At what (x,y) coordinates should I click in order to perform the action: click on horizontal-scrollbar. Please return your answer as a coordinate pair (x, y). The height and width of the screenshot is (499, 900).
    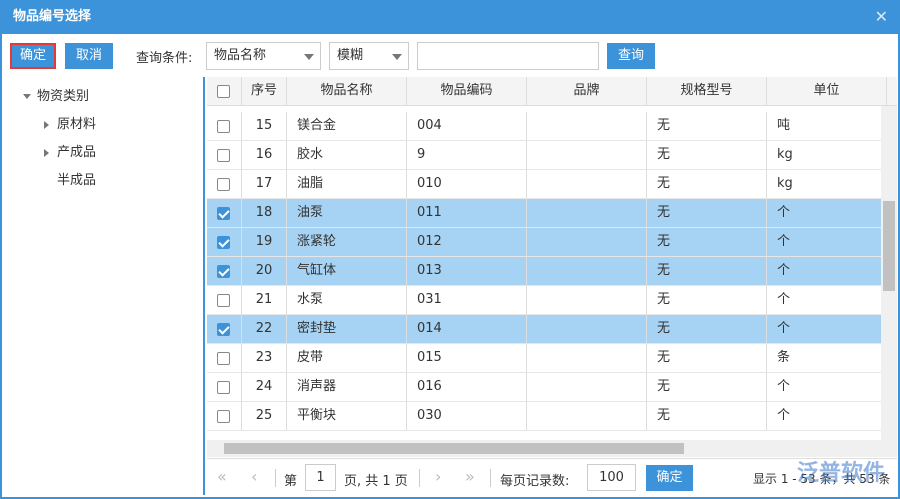
    Looking at the image, I should click on (552, 448).